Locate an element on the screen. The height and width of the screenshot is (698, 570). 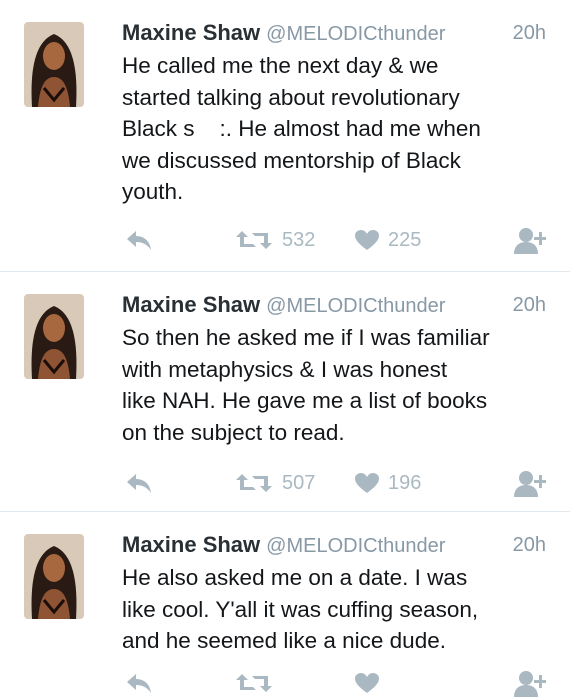
like-button: 225 is located at coordinates (387, 240).